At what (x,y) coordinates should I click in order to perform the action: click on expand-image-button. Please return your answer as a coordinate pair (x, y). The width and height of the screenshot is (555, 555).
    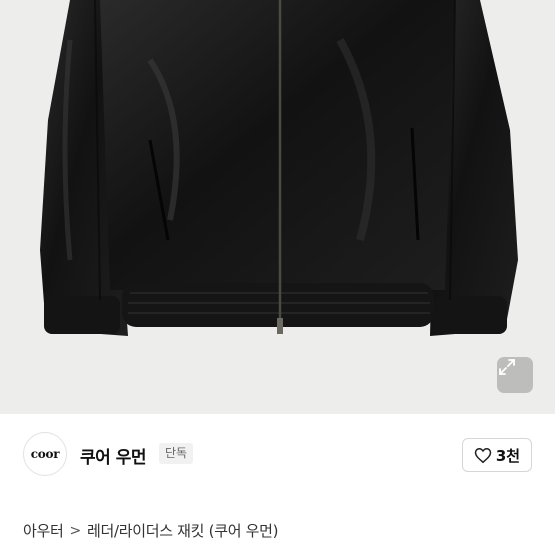
    Looking at the image, I should click on (515, 375).